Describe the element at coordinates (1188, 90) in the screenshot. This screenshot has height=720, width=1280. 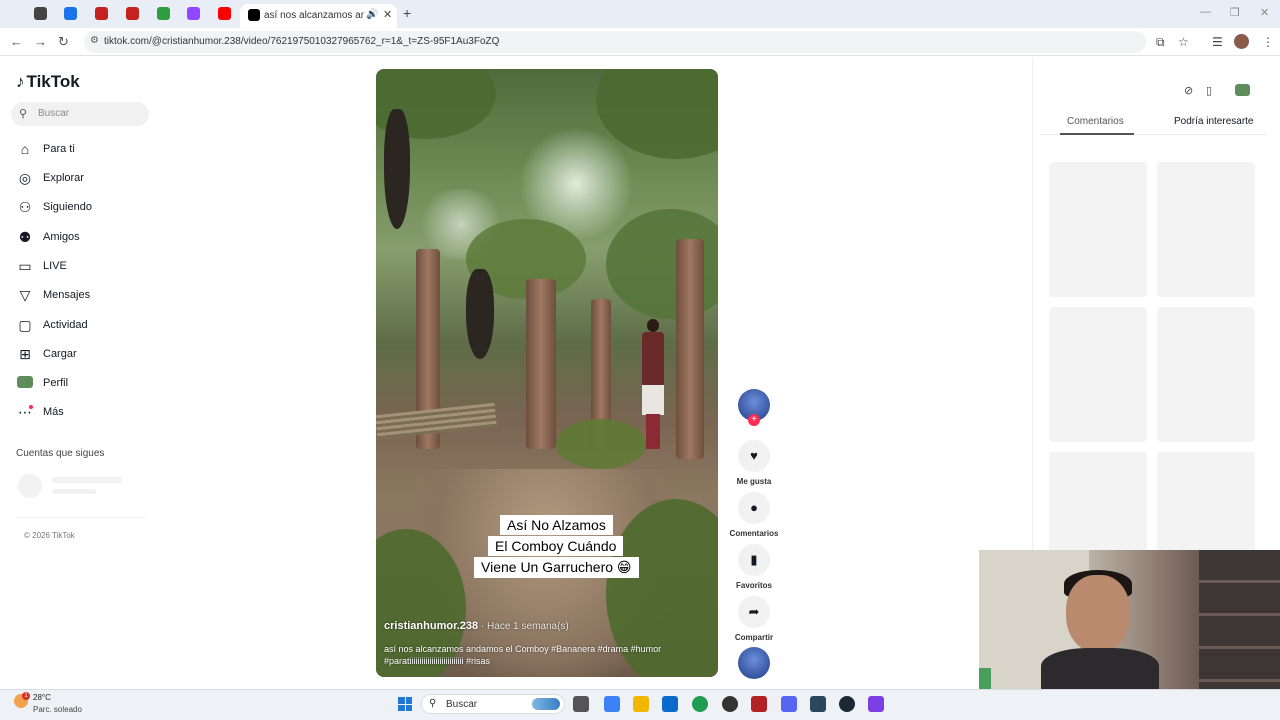
I see `embed-icon: ⊘` at that location.